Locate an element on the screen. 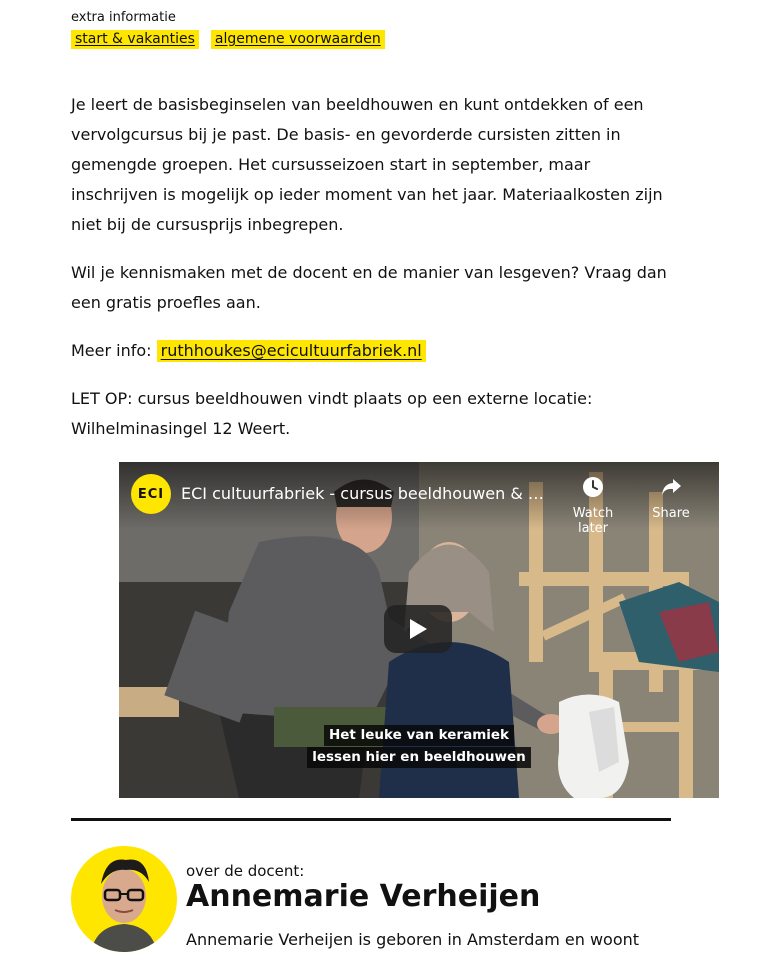 The image size is (776, 956). email-link: ruthhoukes@ecicultuurfabriek.nl is located at coordinates (291, 351).